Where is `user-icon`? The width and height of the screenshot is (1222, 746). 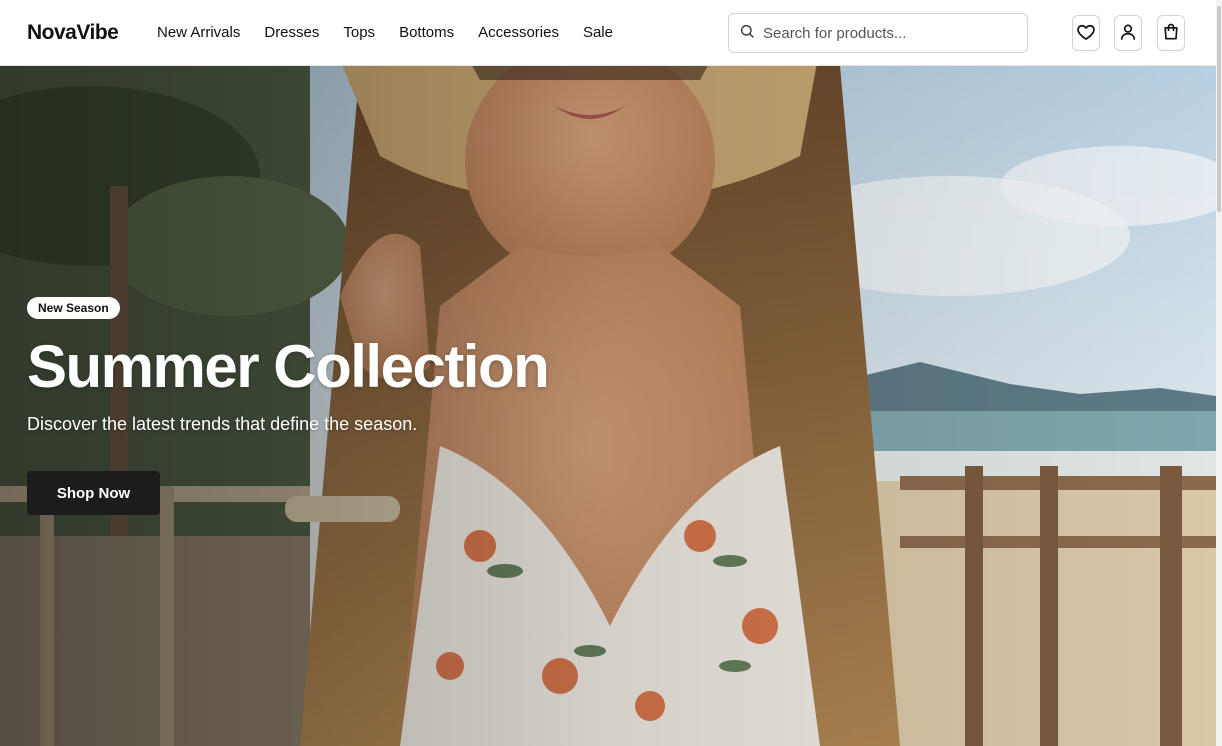 user-icon is located at coordinates (1128, 33).